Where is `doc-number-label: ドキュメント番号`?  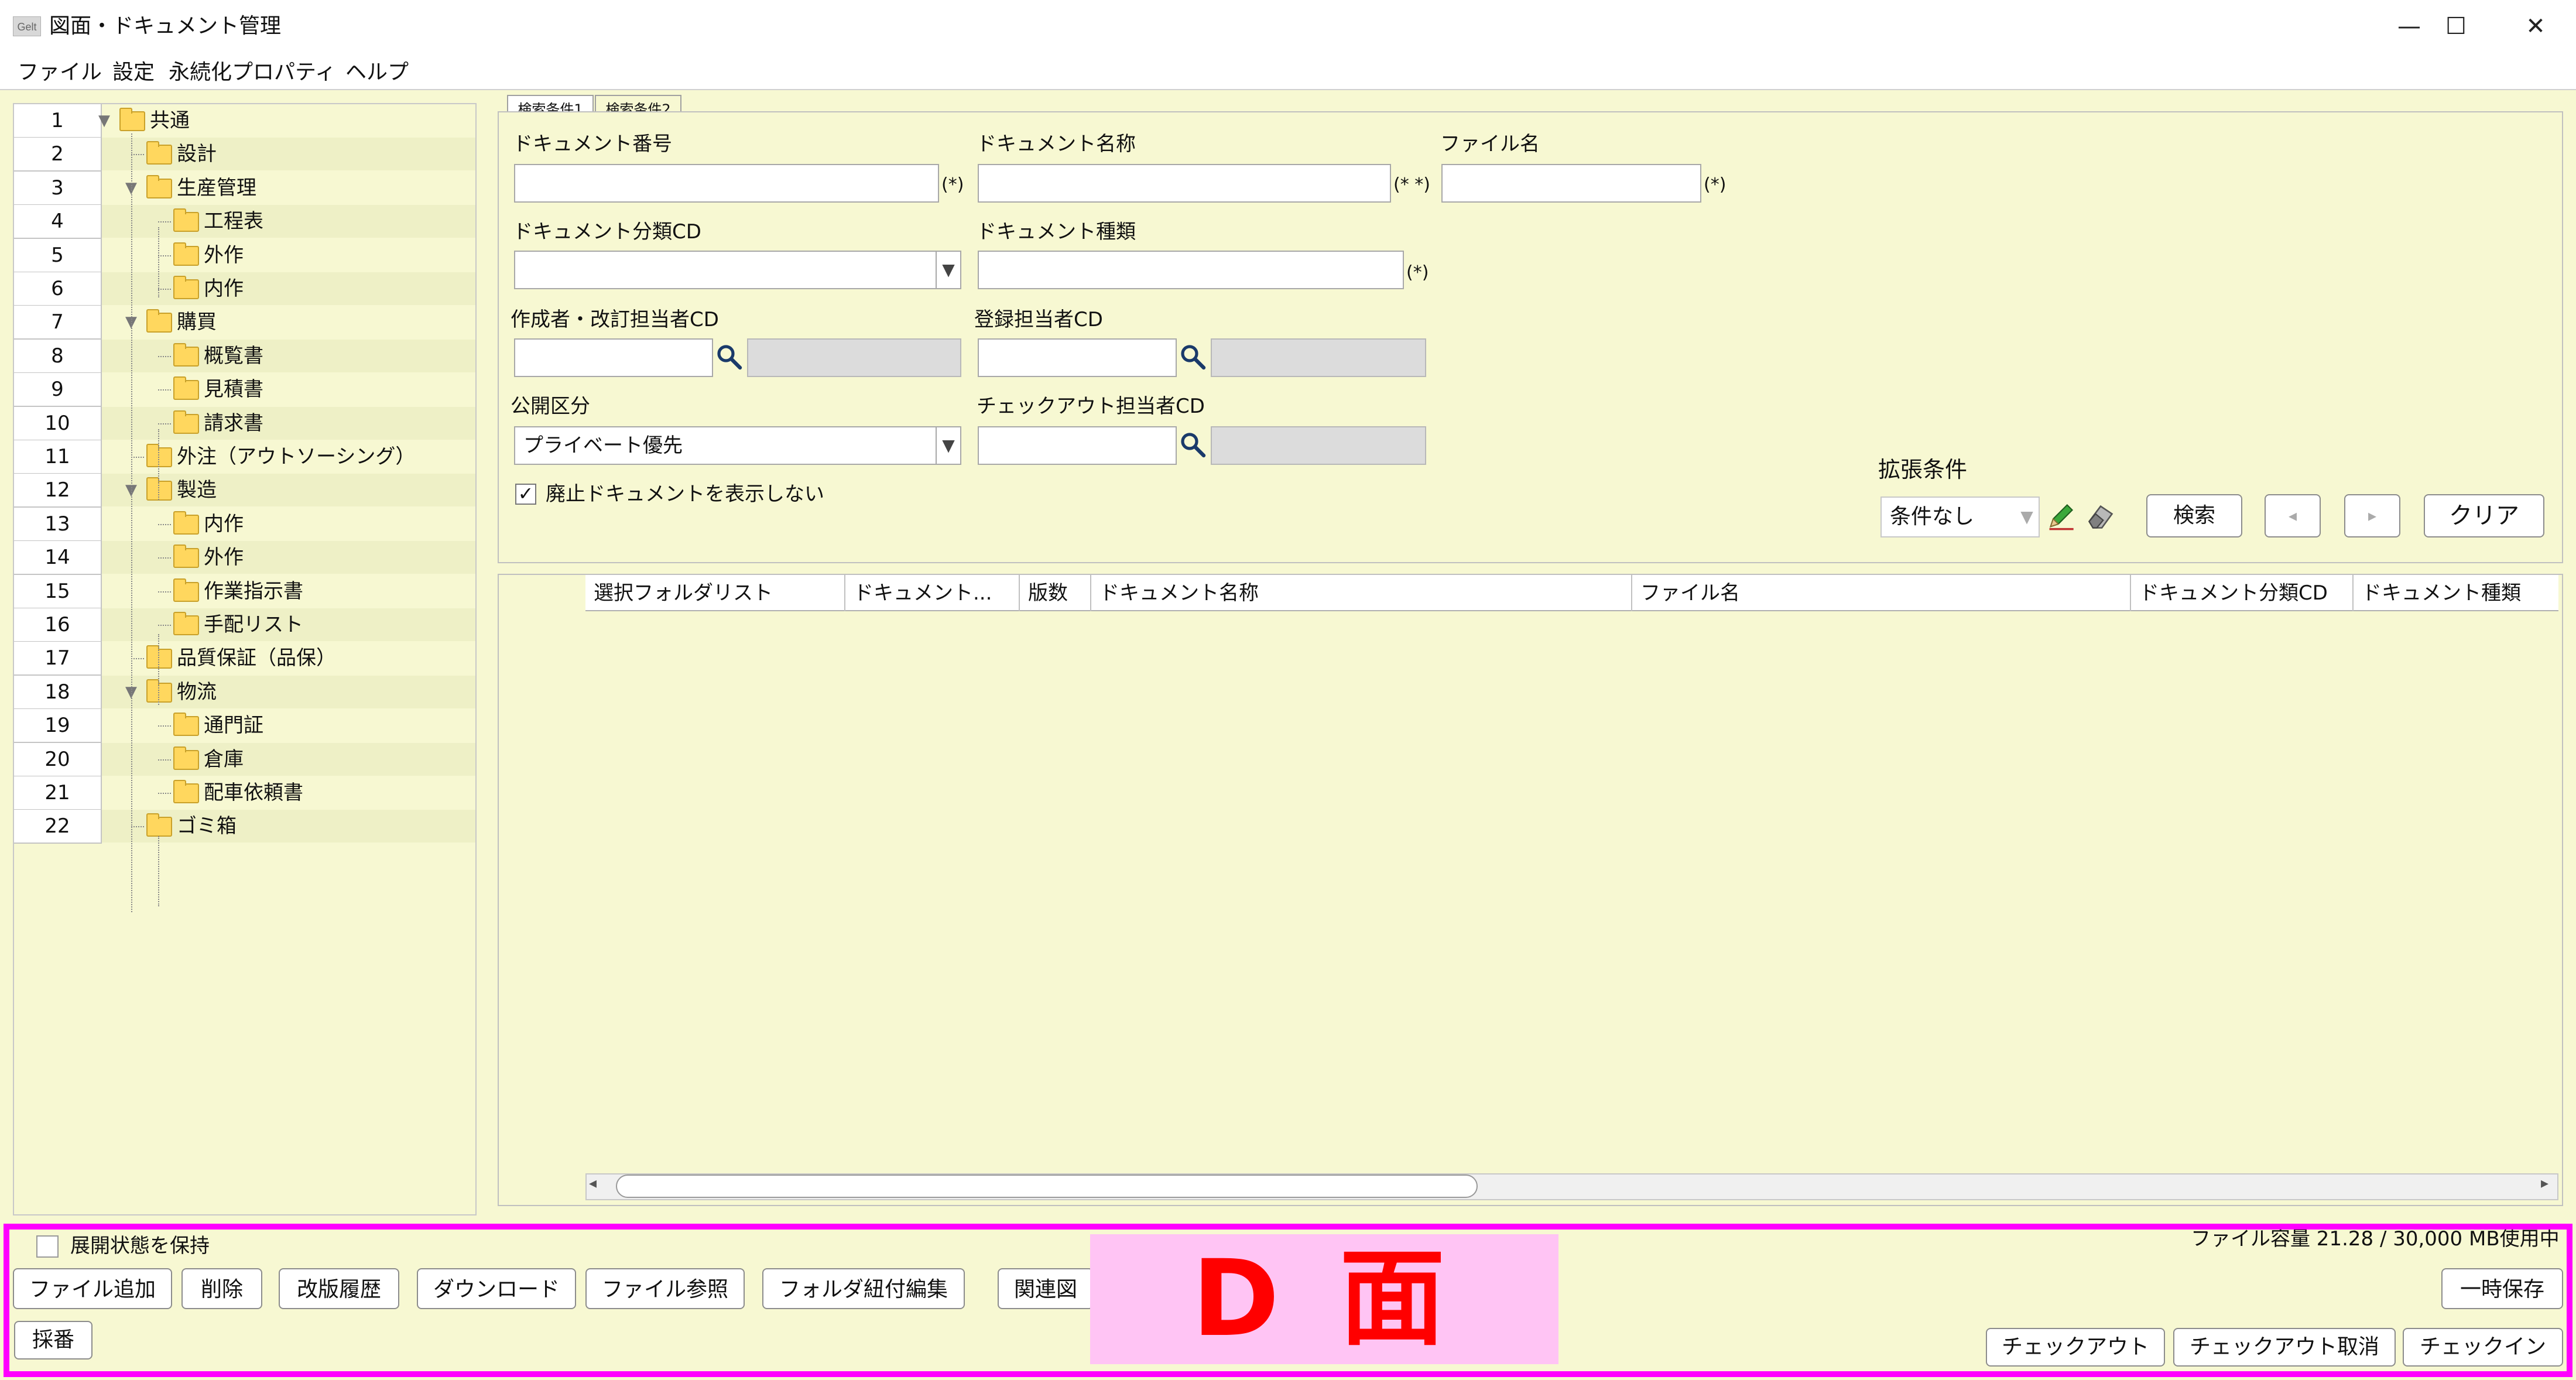 doc-number-label: ドキュメント番号 is located at coordinates (592, 144).